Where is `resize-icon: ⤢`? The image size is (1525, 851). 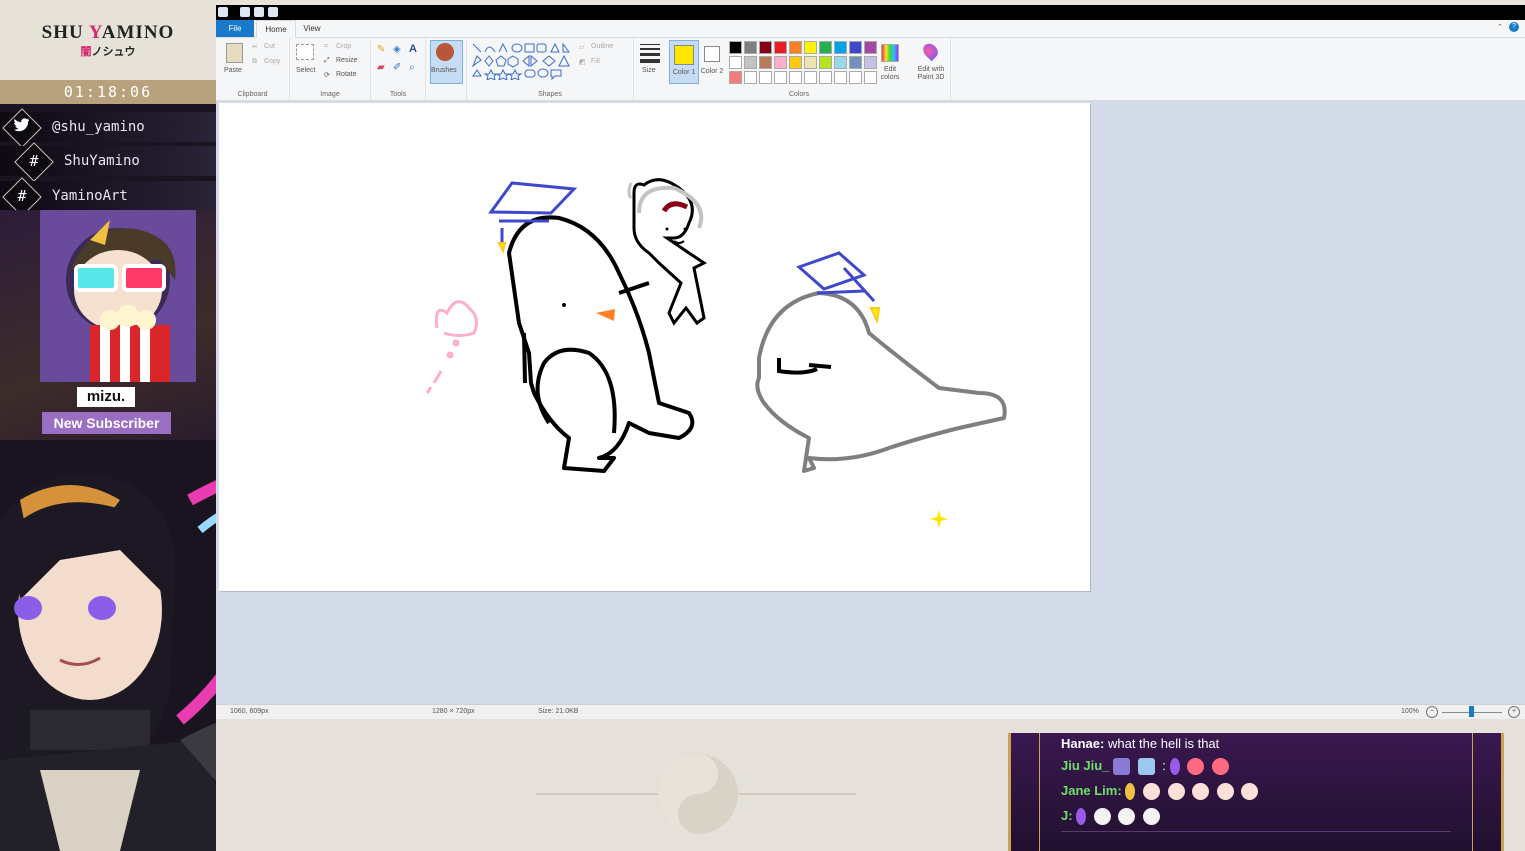 resize-icon: ⤢ is located at coordinates (327, 61).